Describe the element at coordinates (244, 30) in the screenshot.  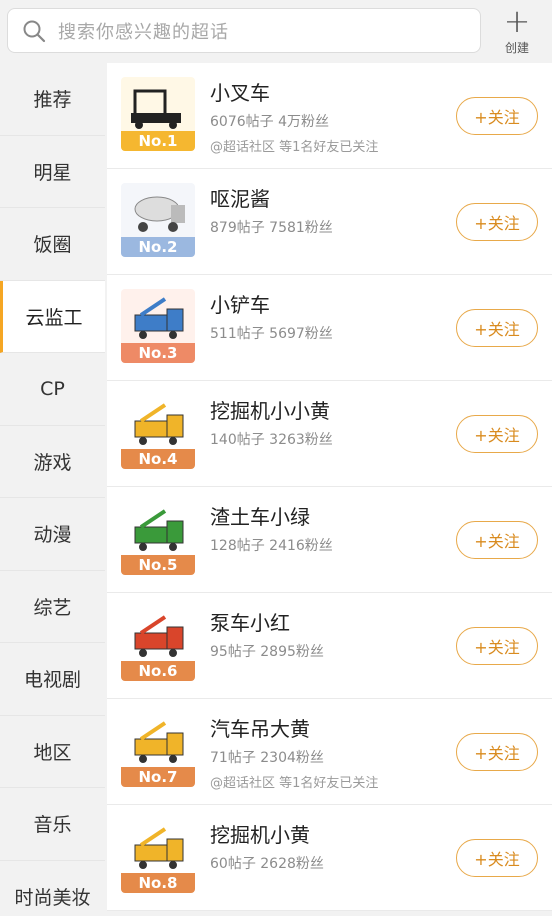
I see `search-input: 搜索你感兴趣的超话` at that location.